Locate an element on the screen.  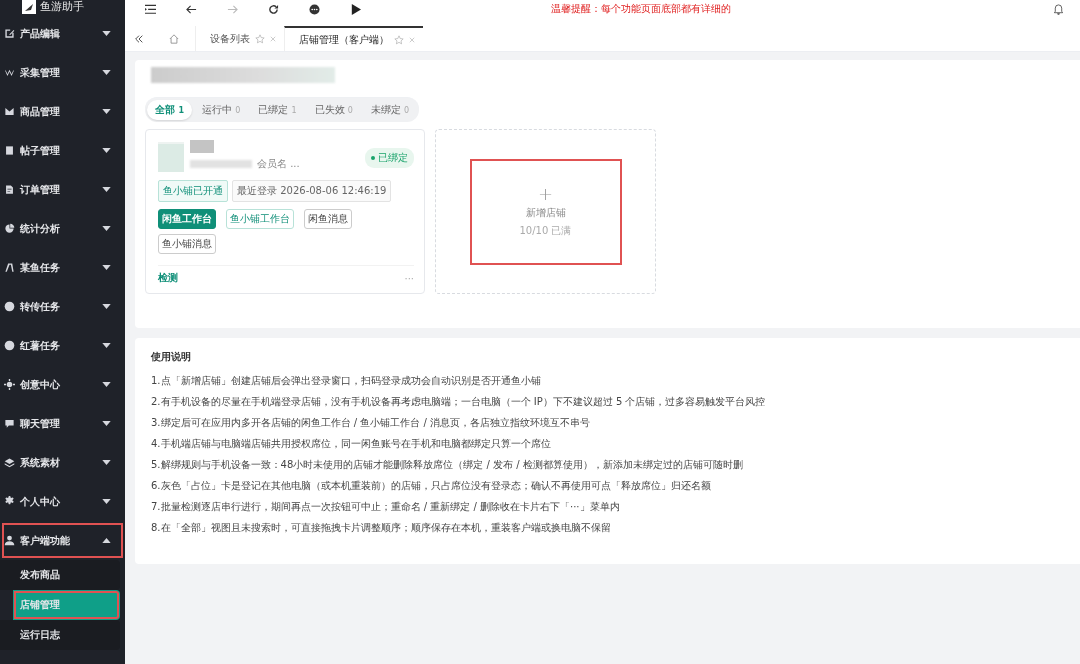
instruction-line: 1.点「新增店铺」创建店铺后会弹出登录窗口，扫码登录成功会自动识别是否开通鱼小铺 is located at coordinates (346, 380).